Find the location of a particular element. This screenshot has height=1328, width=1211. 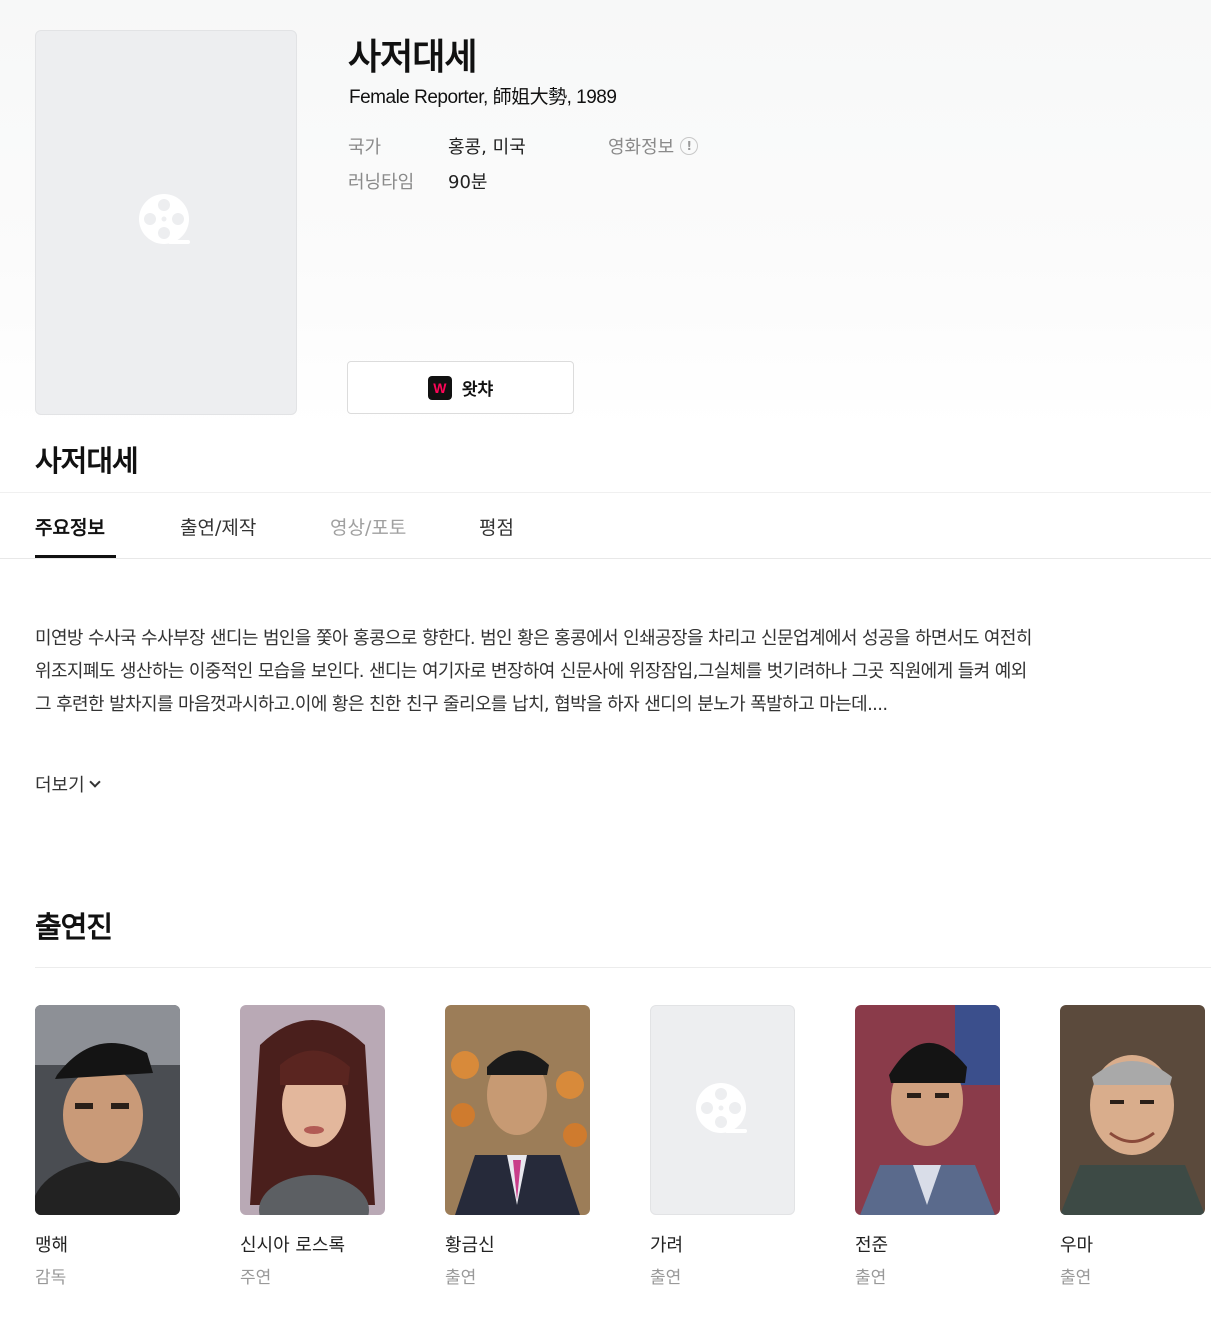

cast-role: 감독 is located at coordinates (51, 1278).